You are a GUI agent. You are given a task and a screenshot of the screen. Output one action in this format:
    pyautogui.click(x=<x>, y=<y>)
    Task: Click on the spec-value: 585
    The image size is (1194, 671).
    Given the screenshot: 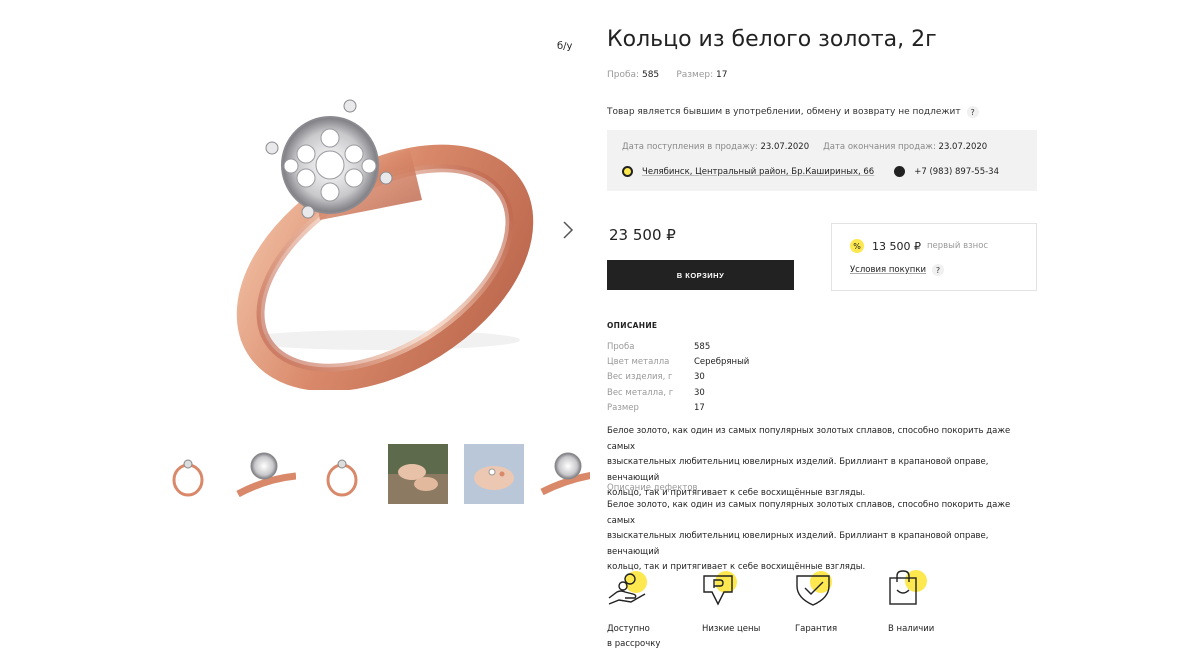 What is the action you would take?
    pyautogui.click(x=702, y=346)
    